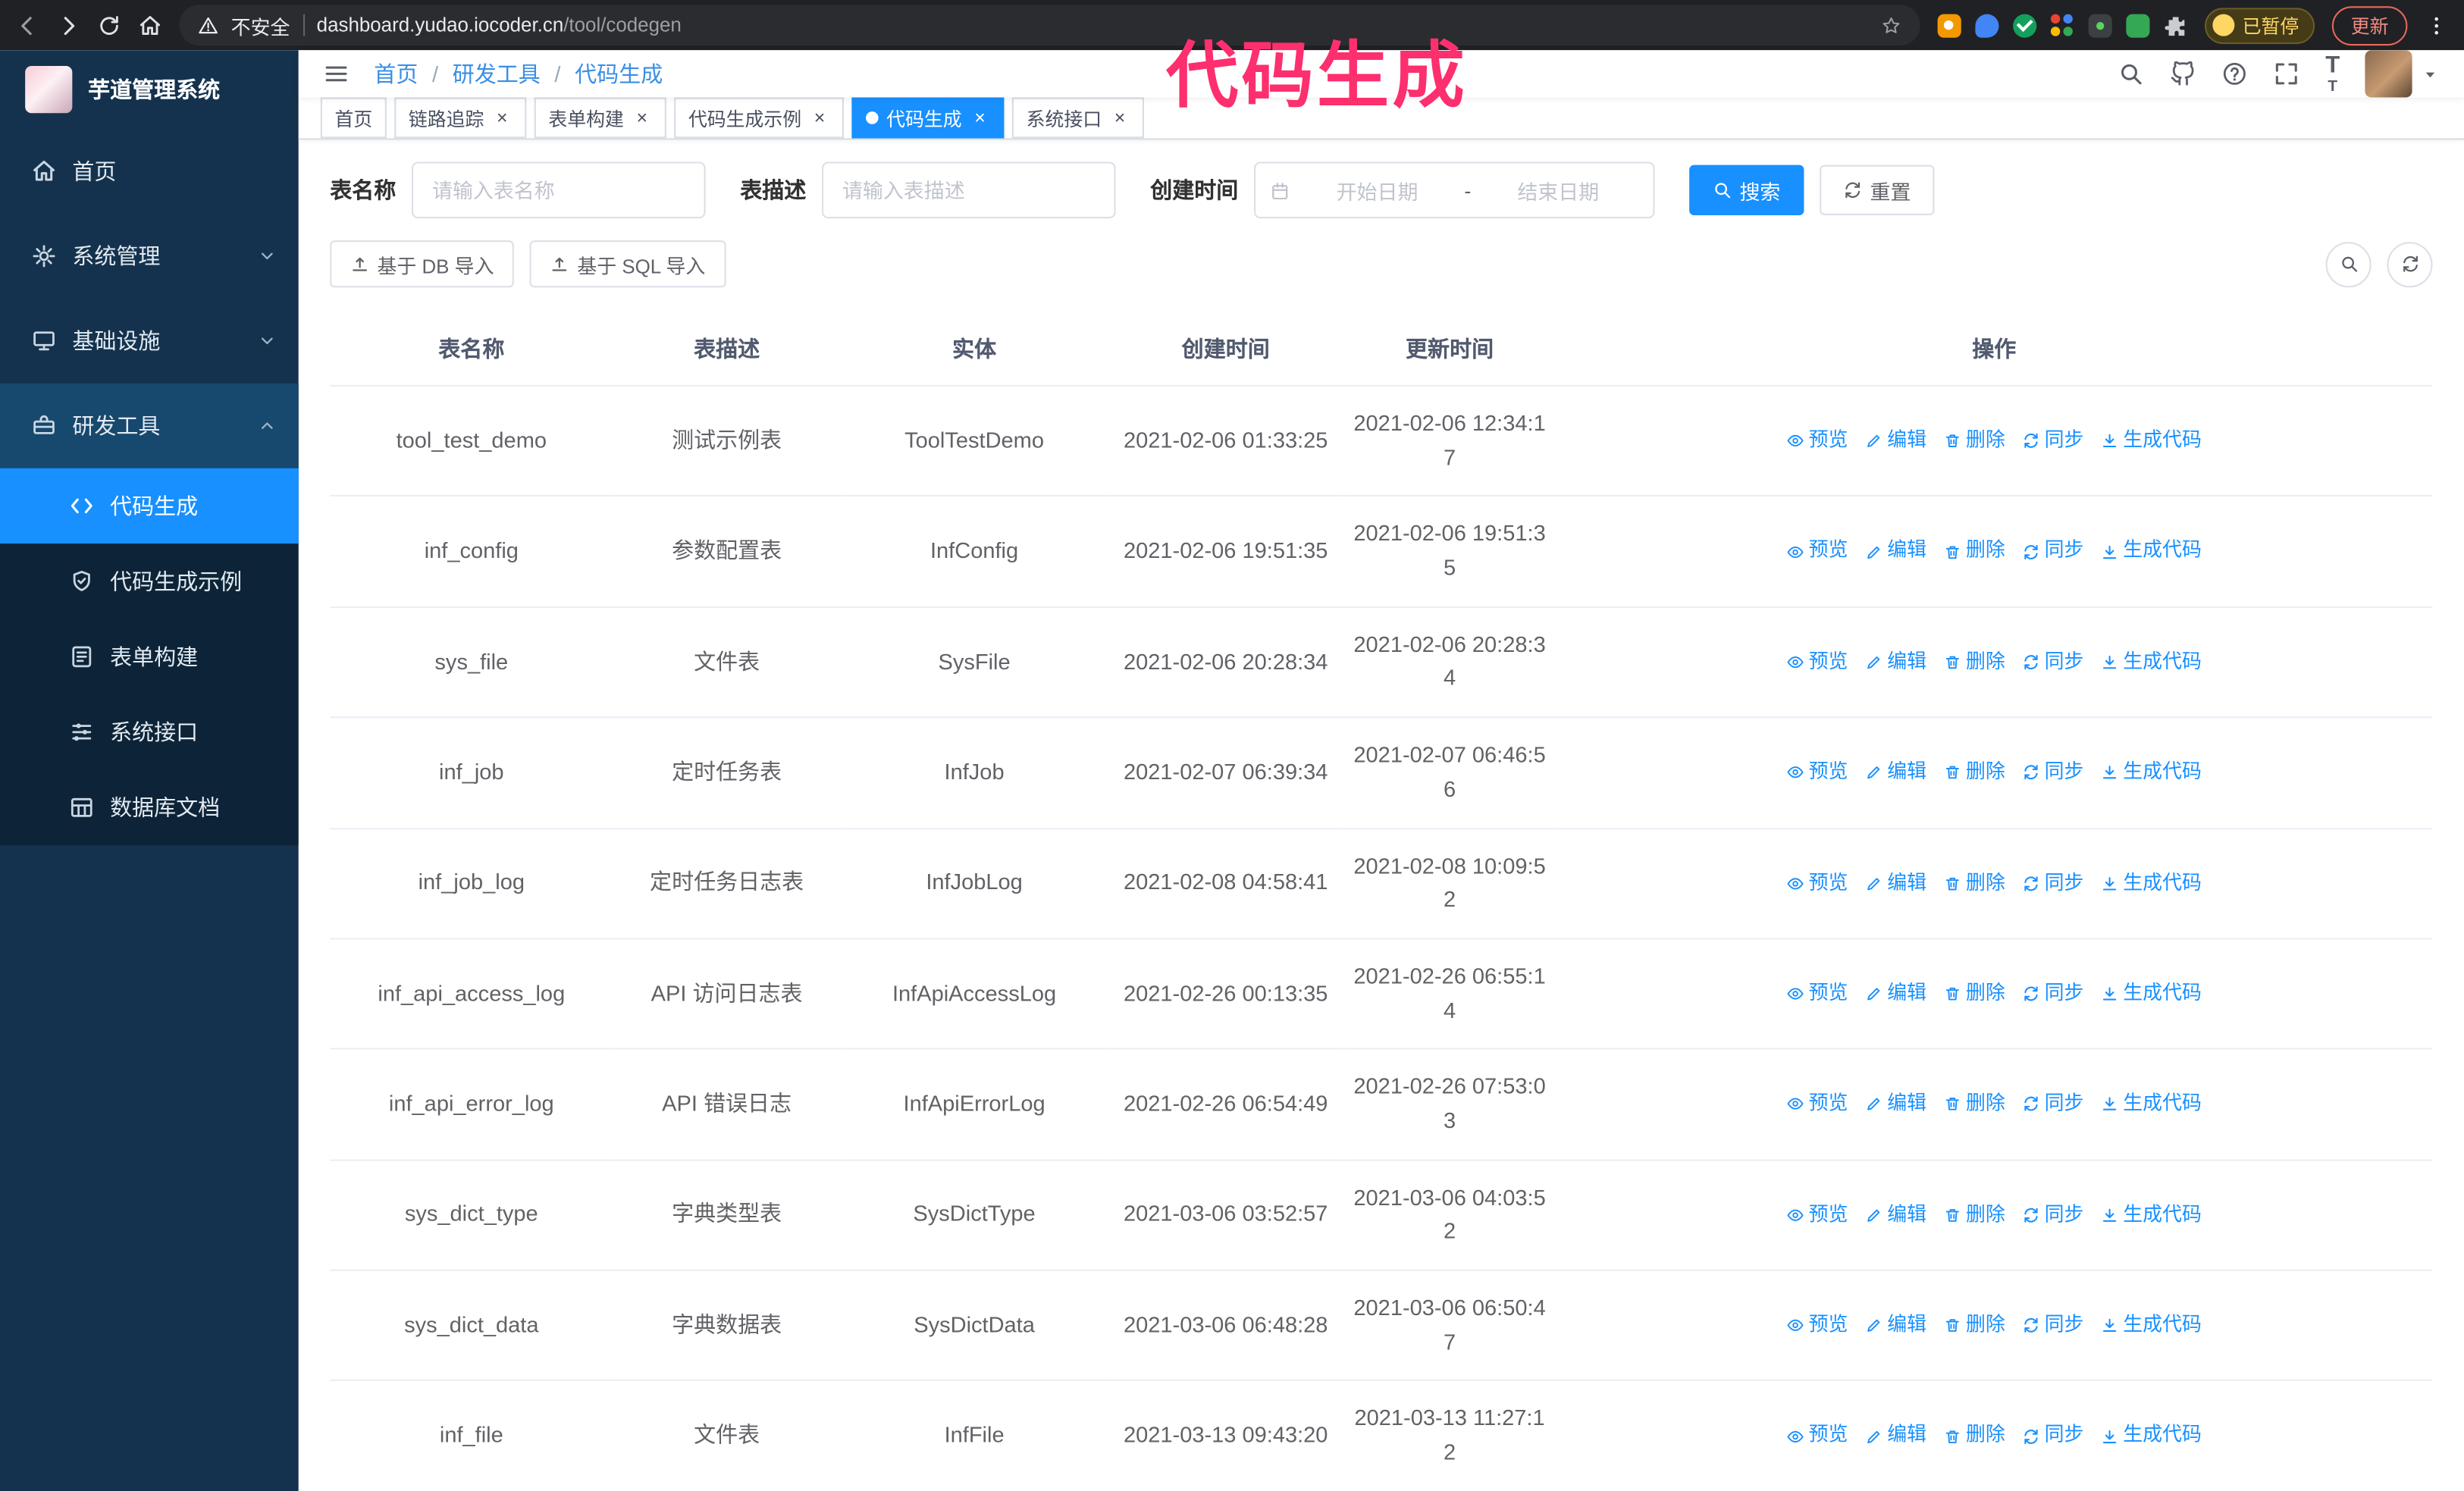 The width and height of the screenshot is (2464, 1491). Describe the element at coordinates (2333, 74) in the screenshot. I see `font-size-icon: TT` at that location.